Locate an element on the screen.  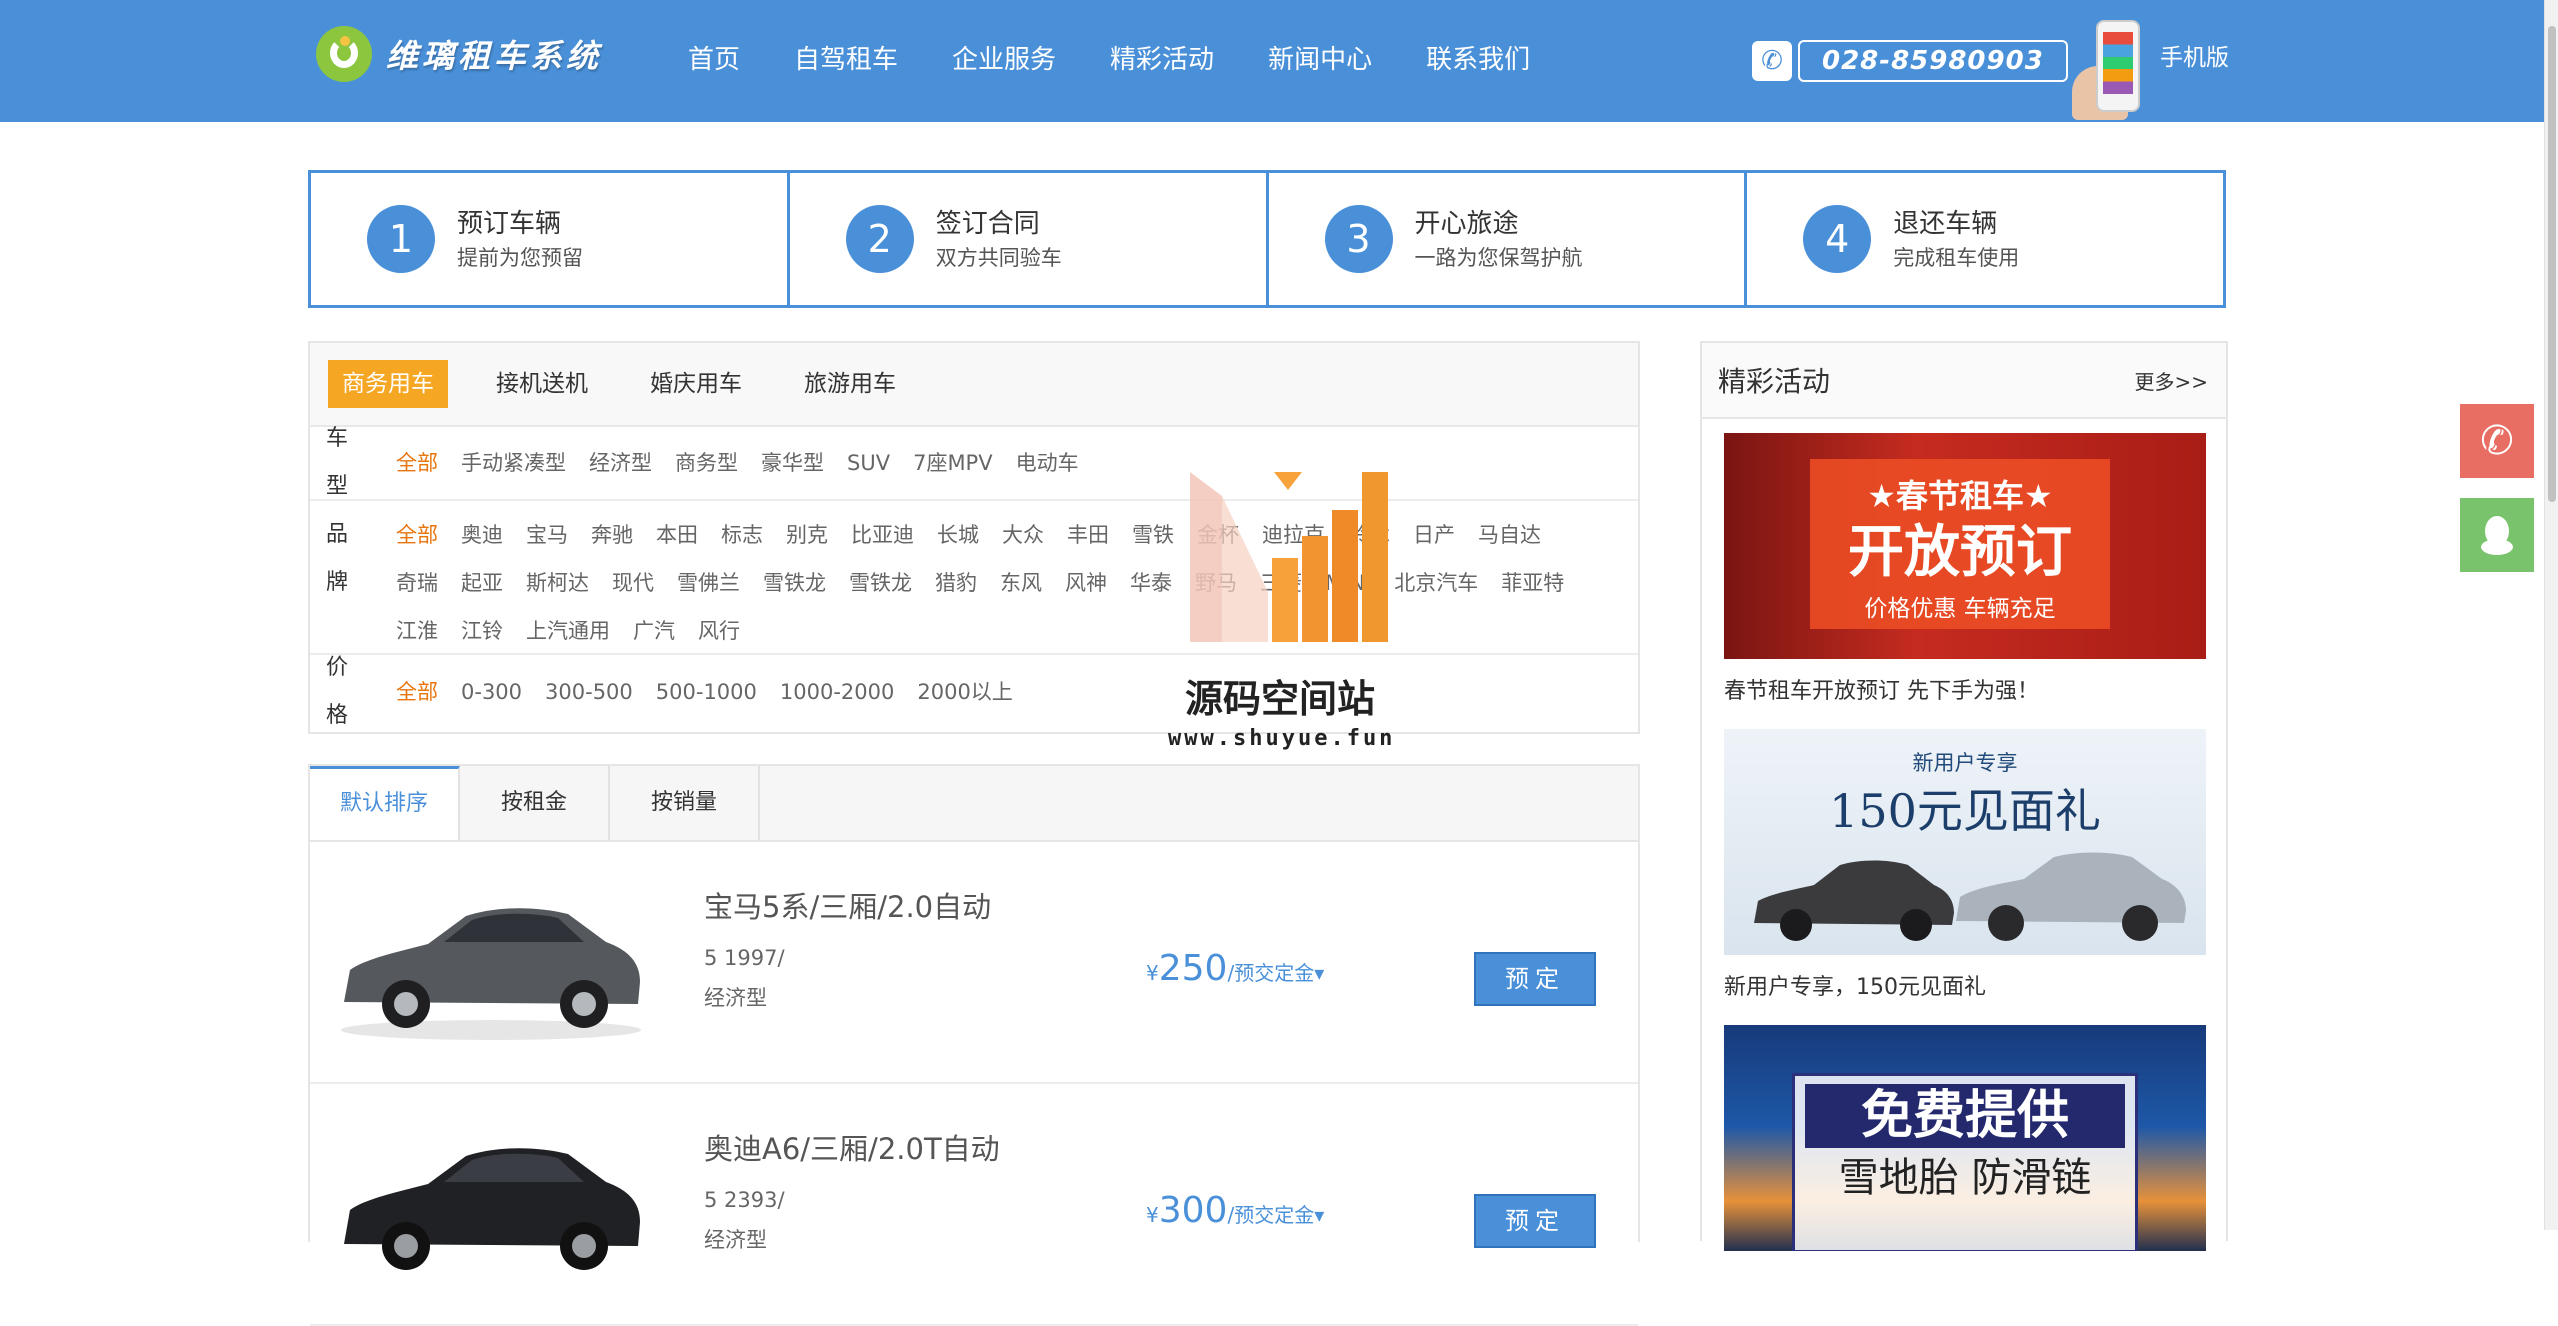
brand-option: 广汽 is located at coordinates (654, 631).